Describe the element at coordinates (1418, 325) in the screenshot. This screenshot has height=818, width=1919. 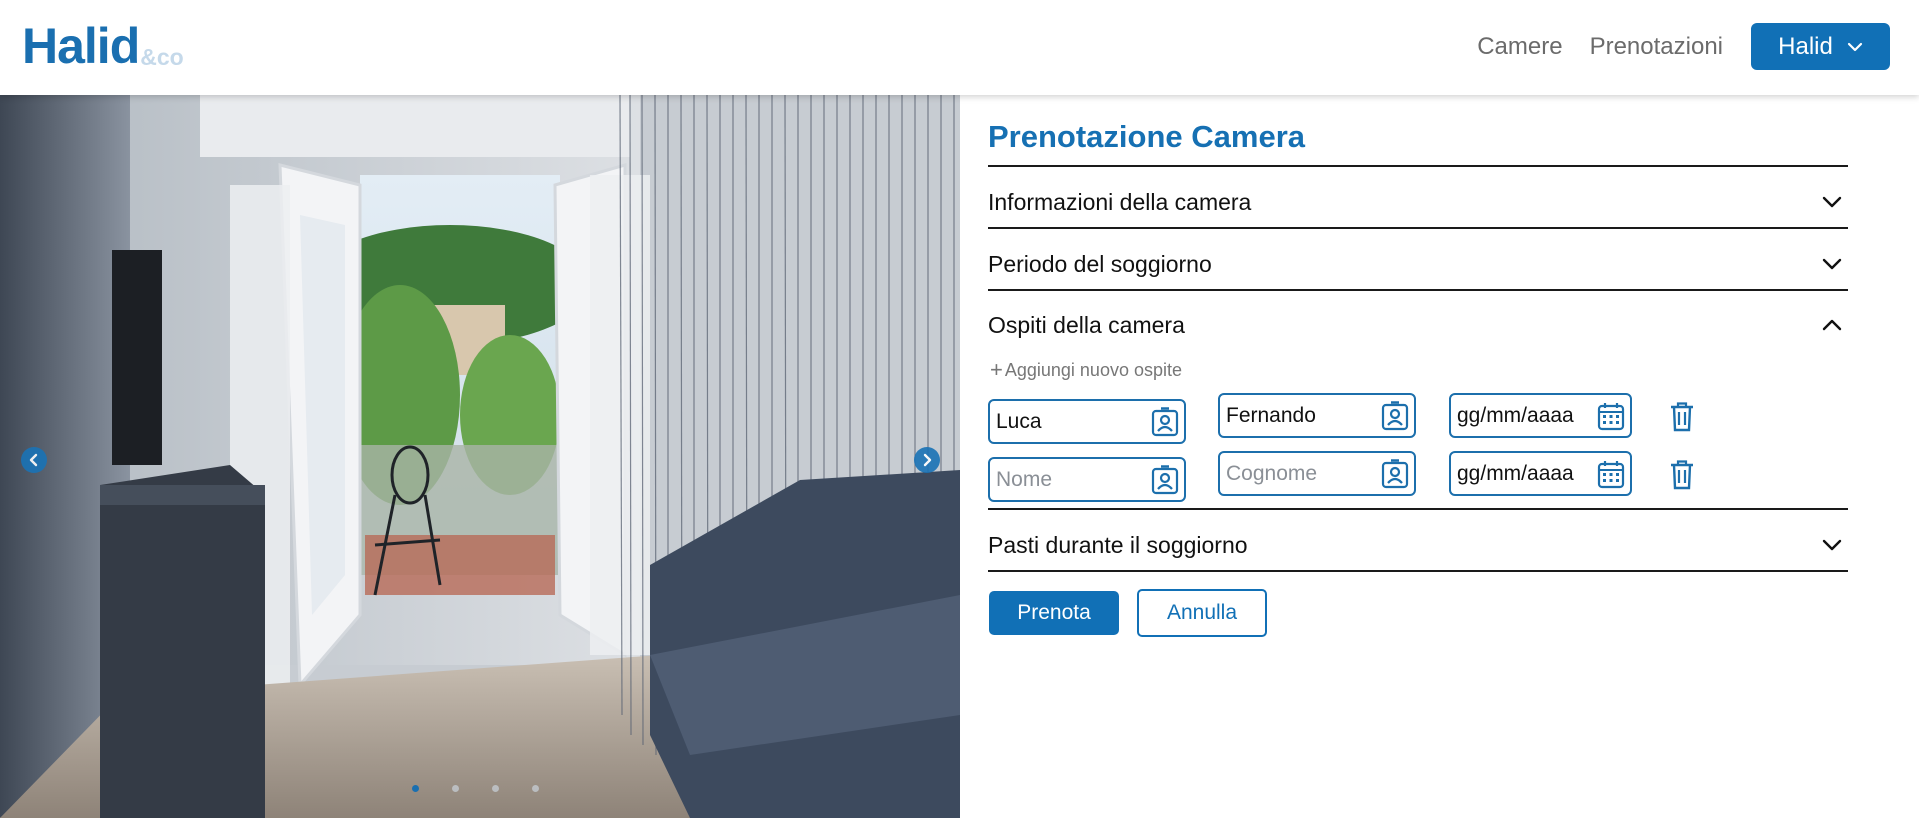
I see `accordion-guests: Ospiti della camera` at that location.